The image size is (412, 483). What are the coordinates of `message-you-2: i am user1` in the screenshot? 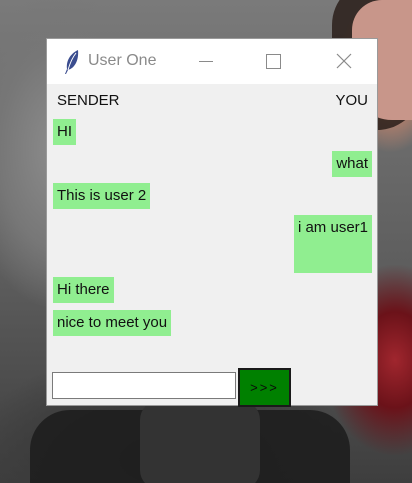 It's located at (332, 244).